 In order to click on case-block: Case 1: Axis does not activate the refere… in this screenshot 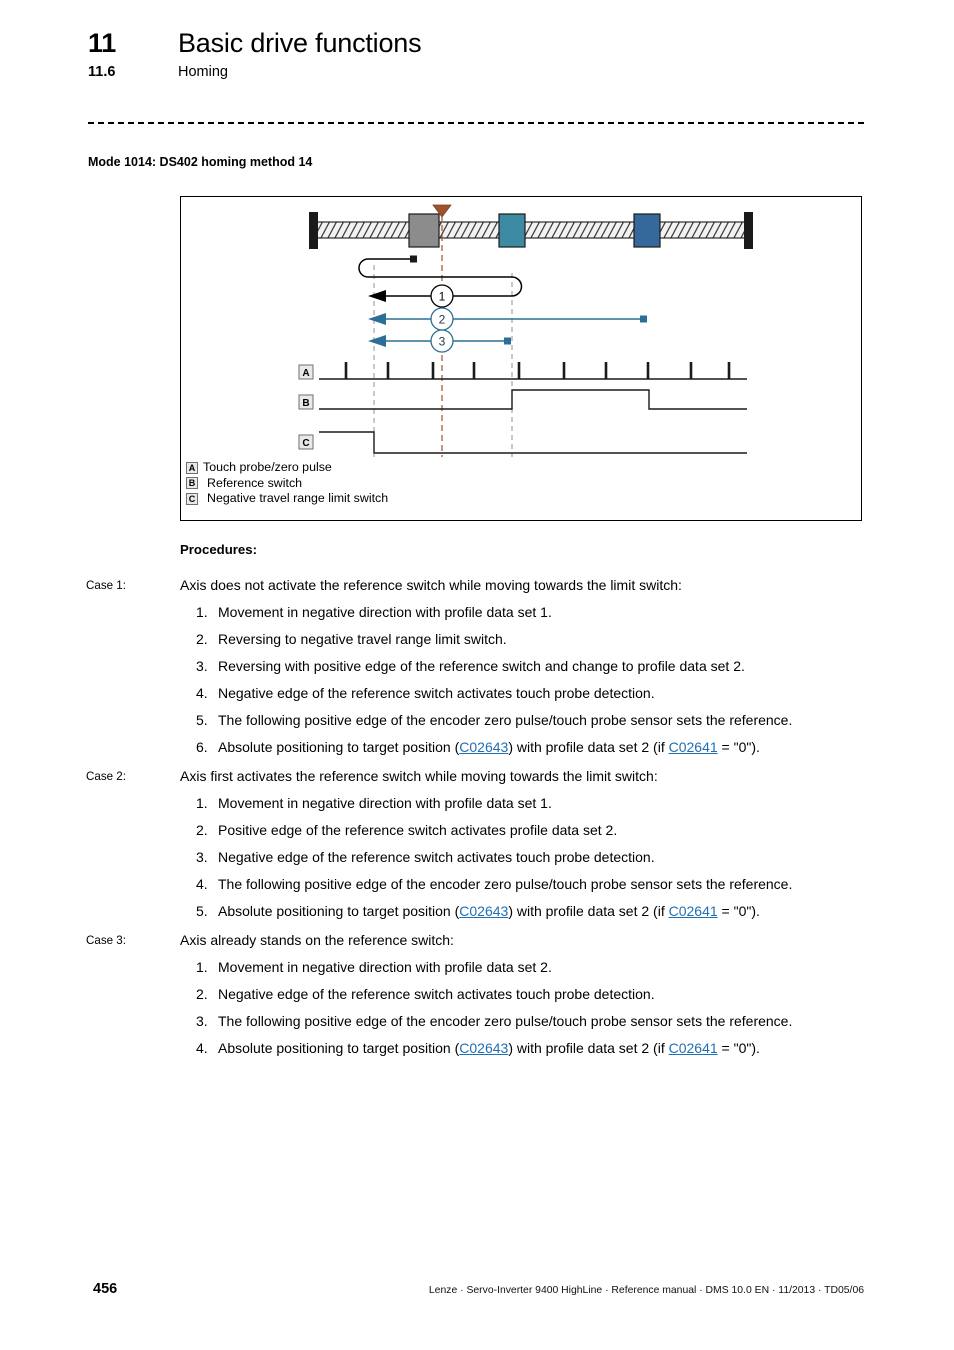, I will do `click(477, 666)`.